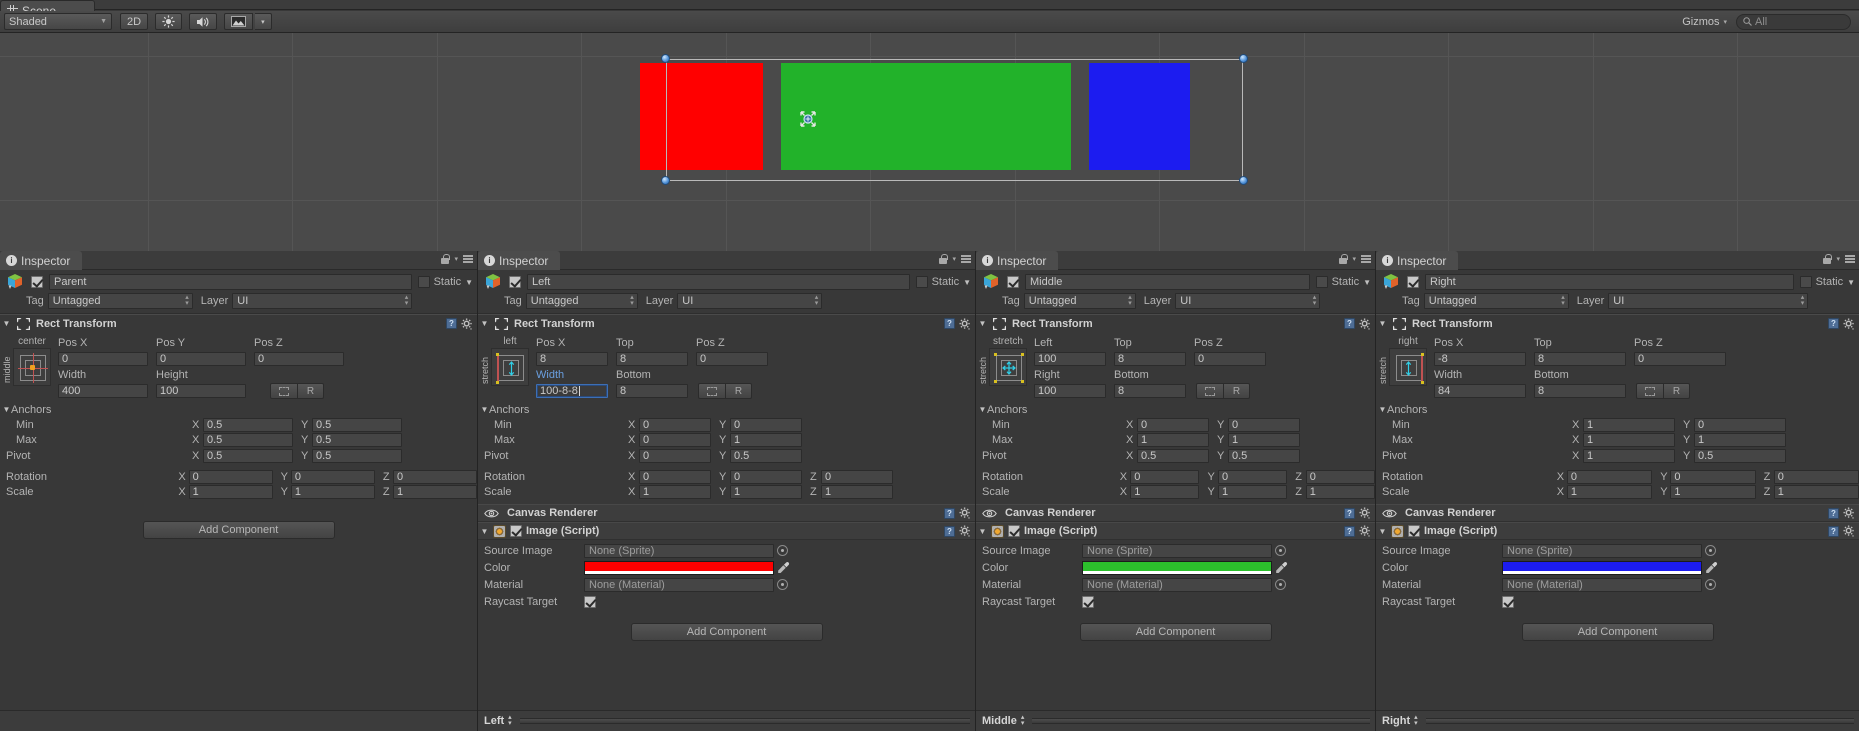  Describe the element at coordinates (263, 22) in the screenshot. I see `effects-chevron-down-icon: ▾` at that location.